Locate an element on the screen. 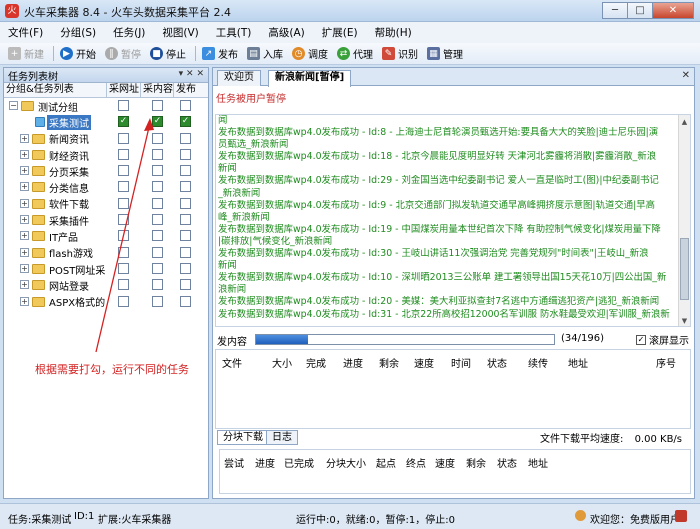 Image resolution: width=700 pixels, height=529 pixels. tab-log: 日志 is located at coordinates (282, 437).